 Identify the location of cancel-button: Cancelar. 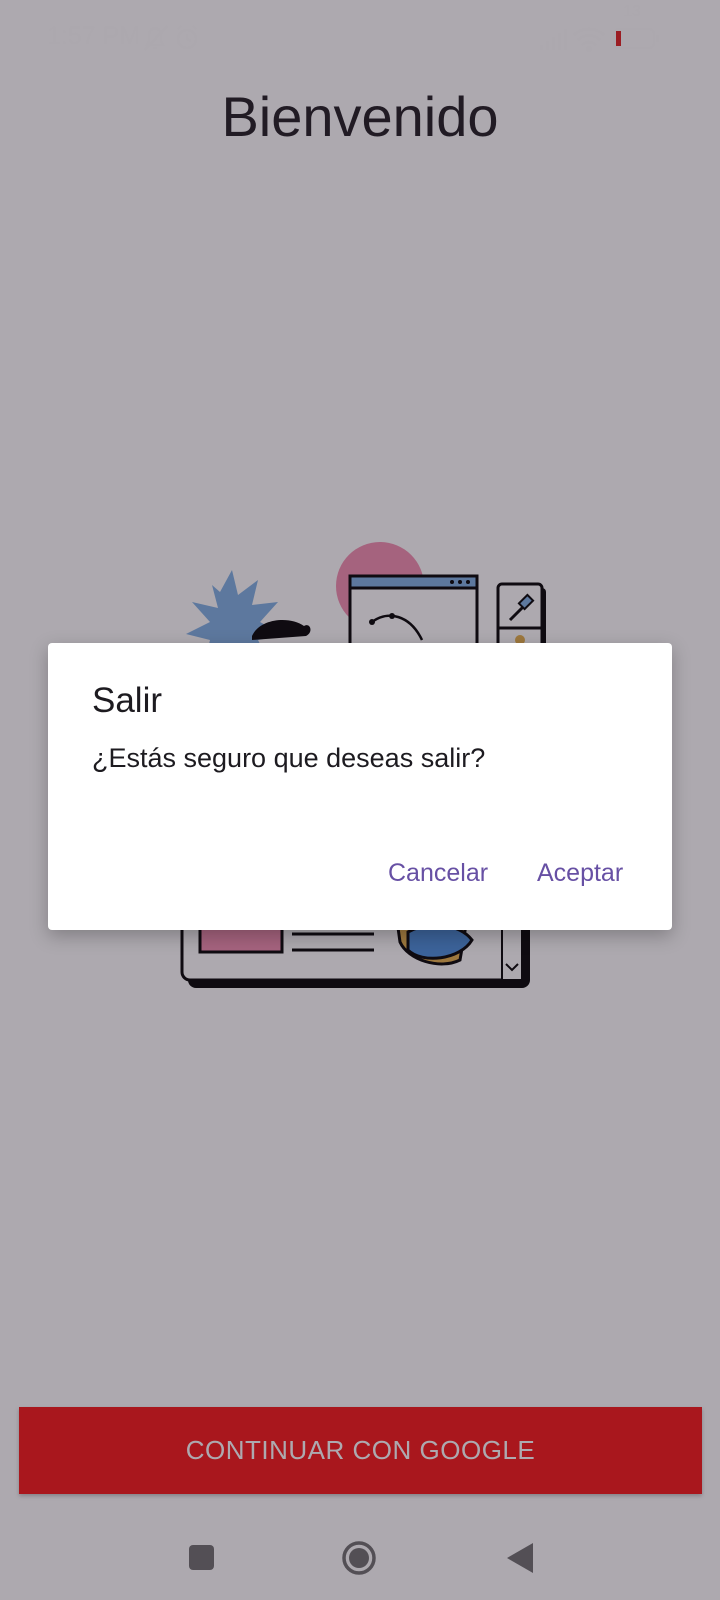
(438, 873).